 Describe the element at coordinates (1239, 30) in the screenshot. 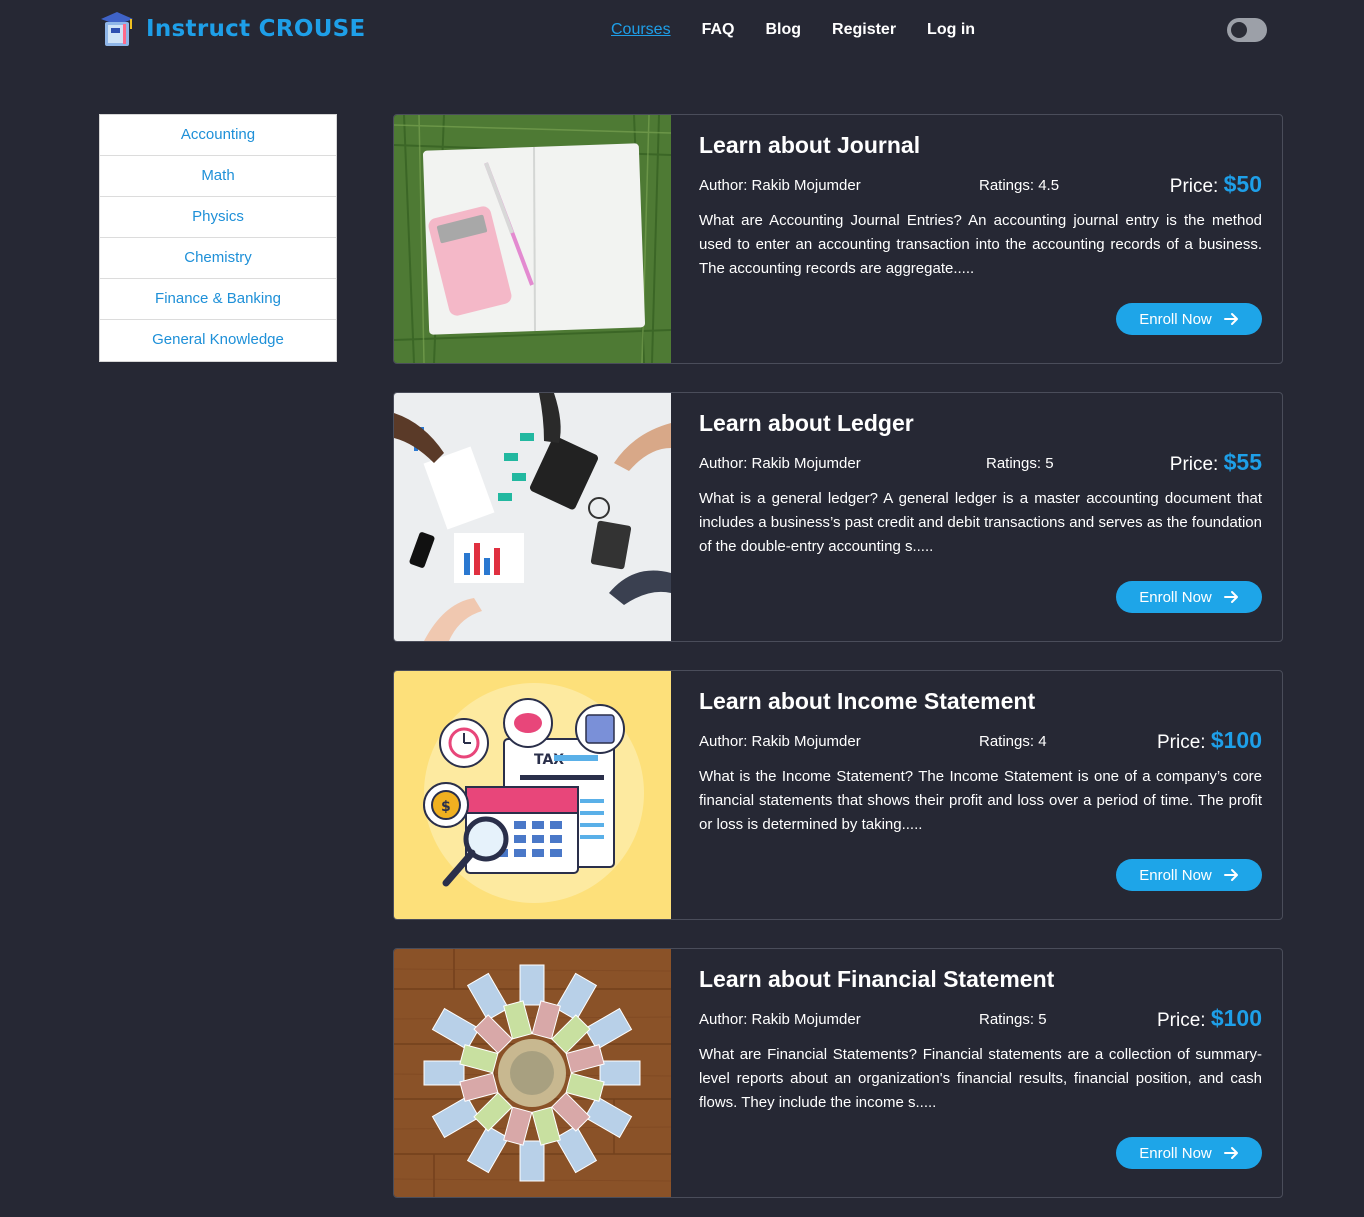

I see `toggle-knob` at that location.